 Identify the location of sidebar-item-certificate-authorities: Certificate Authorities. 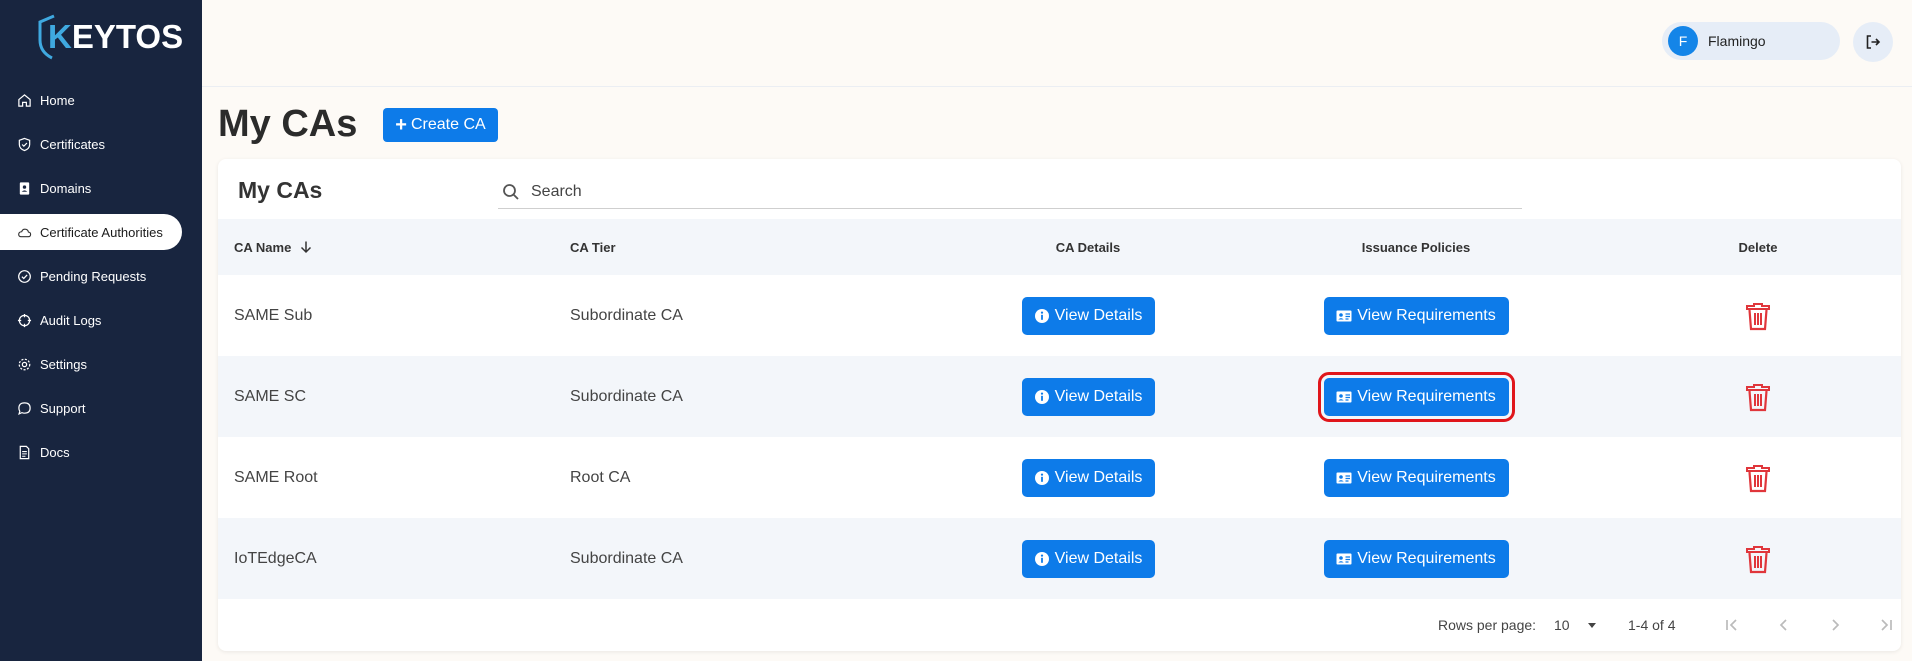
(91, 232).